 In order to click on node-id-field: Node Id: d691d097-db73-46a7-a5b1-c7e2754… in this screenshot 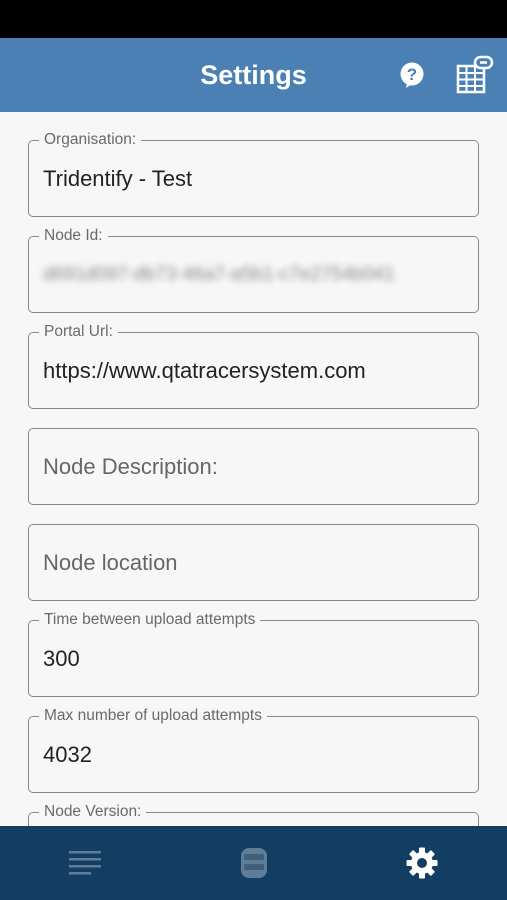, I will do `click(253, 270)`.